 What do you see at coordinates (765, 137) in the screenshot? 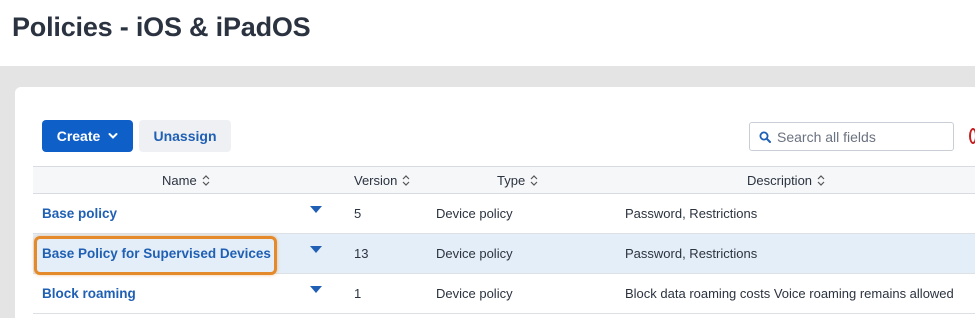
I see `search-icon` at bounding box center [765, 137].